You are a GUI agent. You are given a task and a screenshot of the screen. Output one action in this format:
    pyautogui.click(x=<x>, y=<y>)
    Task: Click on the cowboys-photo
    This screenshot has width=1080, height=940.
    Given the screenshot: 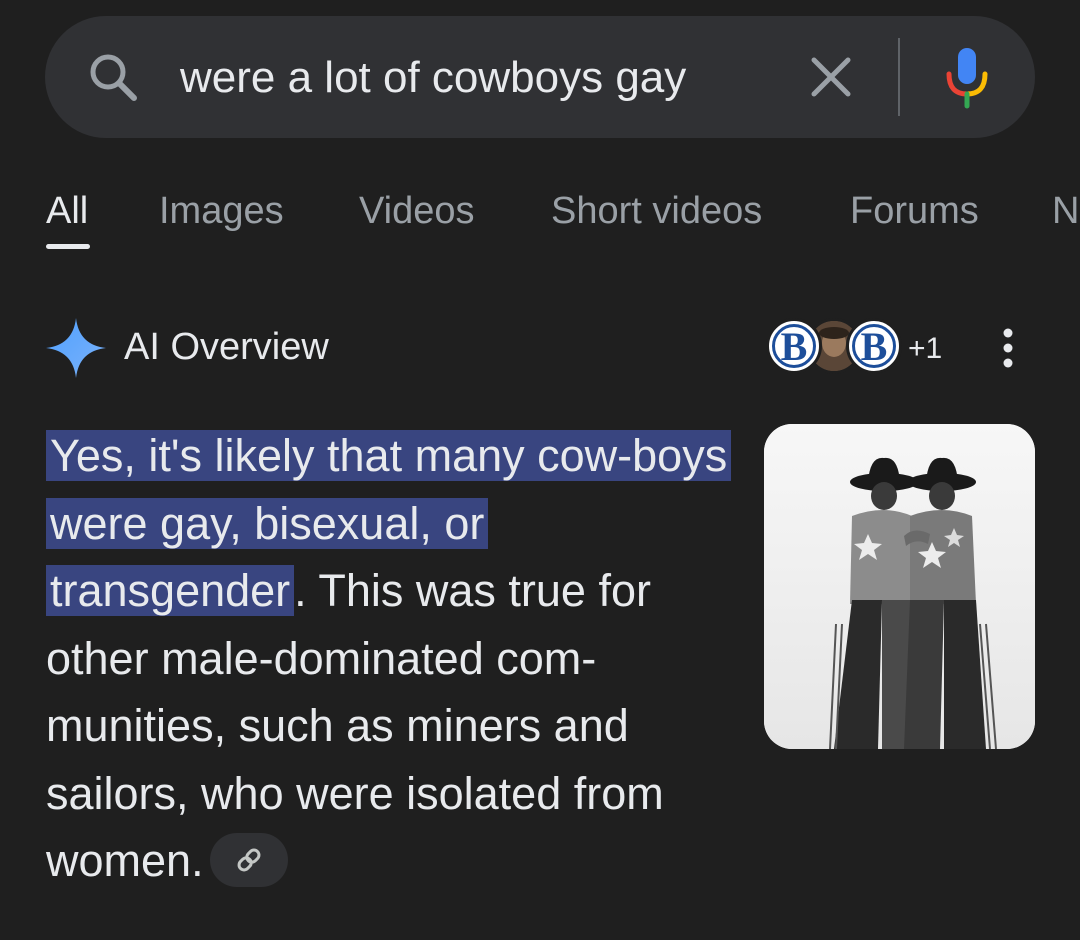 What is the action you would take?
    pyautogui.click(x=899, y=586)
    